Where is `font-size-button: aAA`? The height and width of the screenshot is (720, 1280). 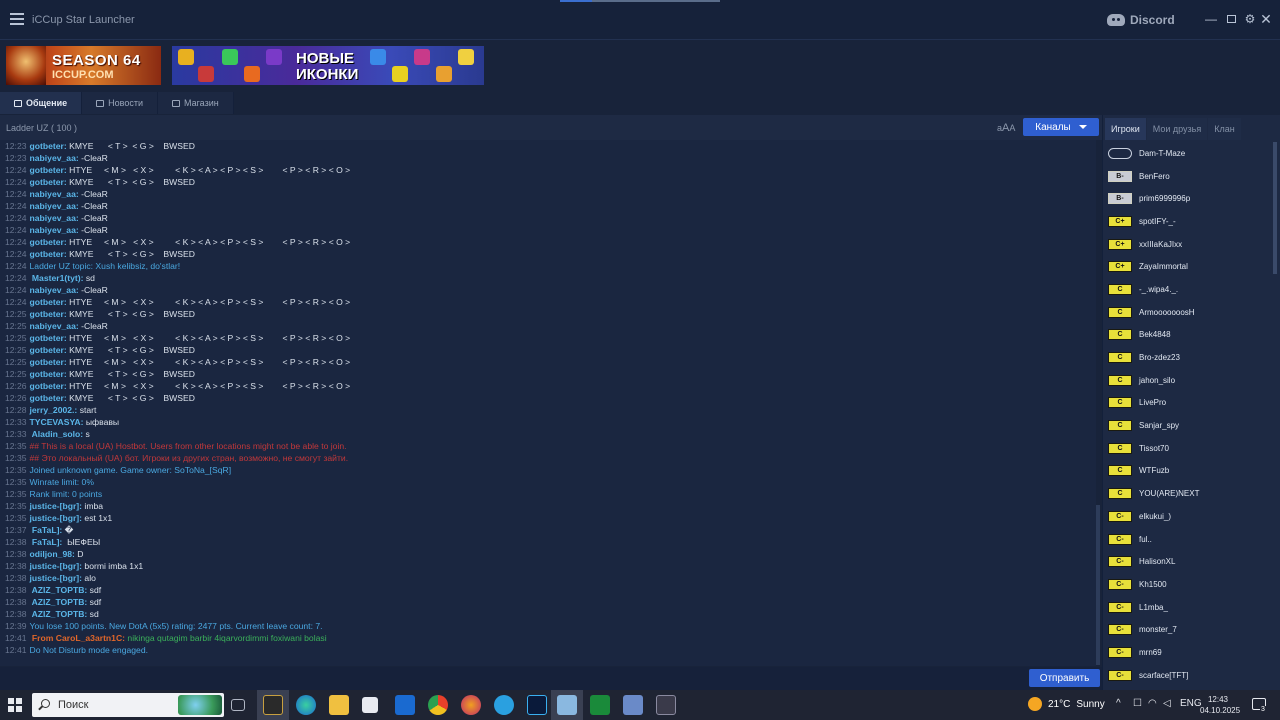 font-size-button: aAA is located at coordinates (1006, 128).